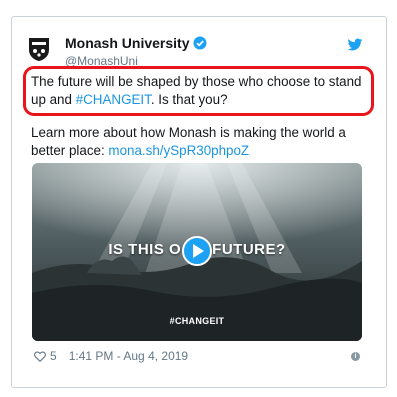  I want to click on play-button, so click(197, 251).